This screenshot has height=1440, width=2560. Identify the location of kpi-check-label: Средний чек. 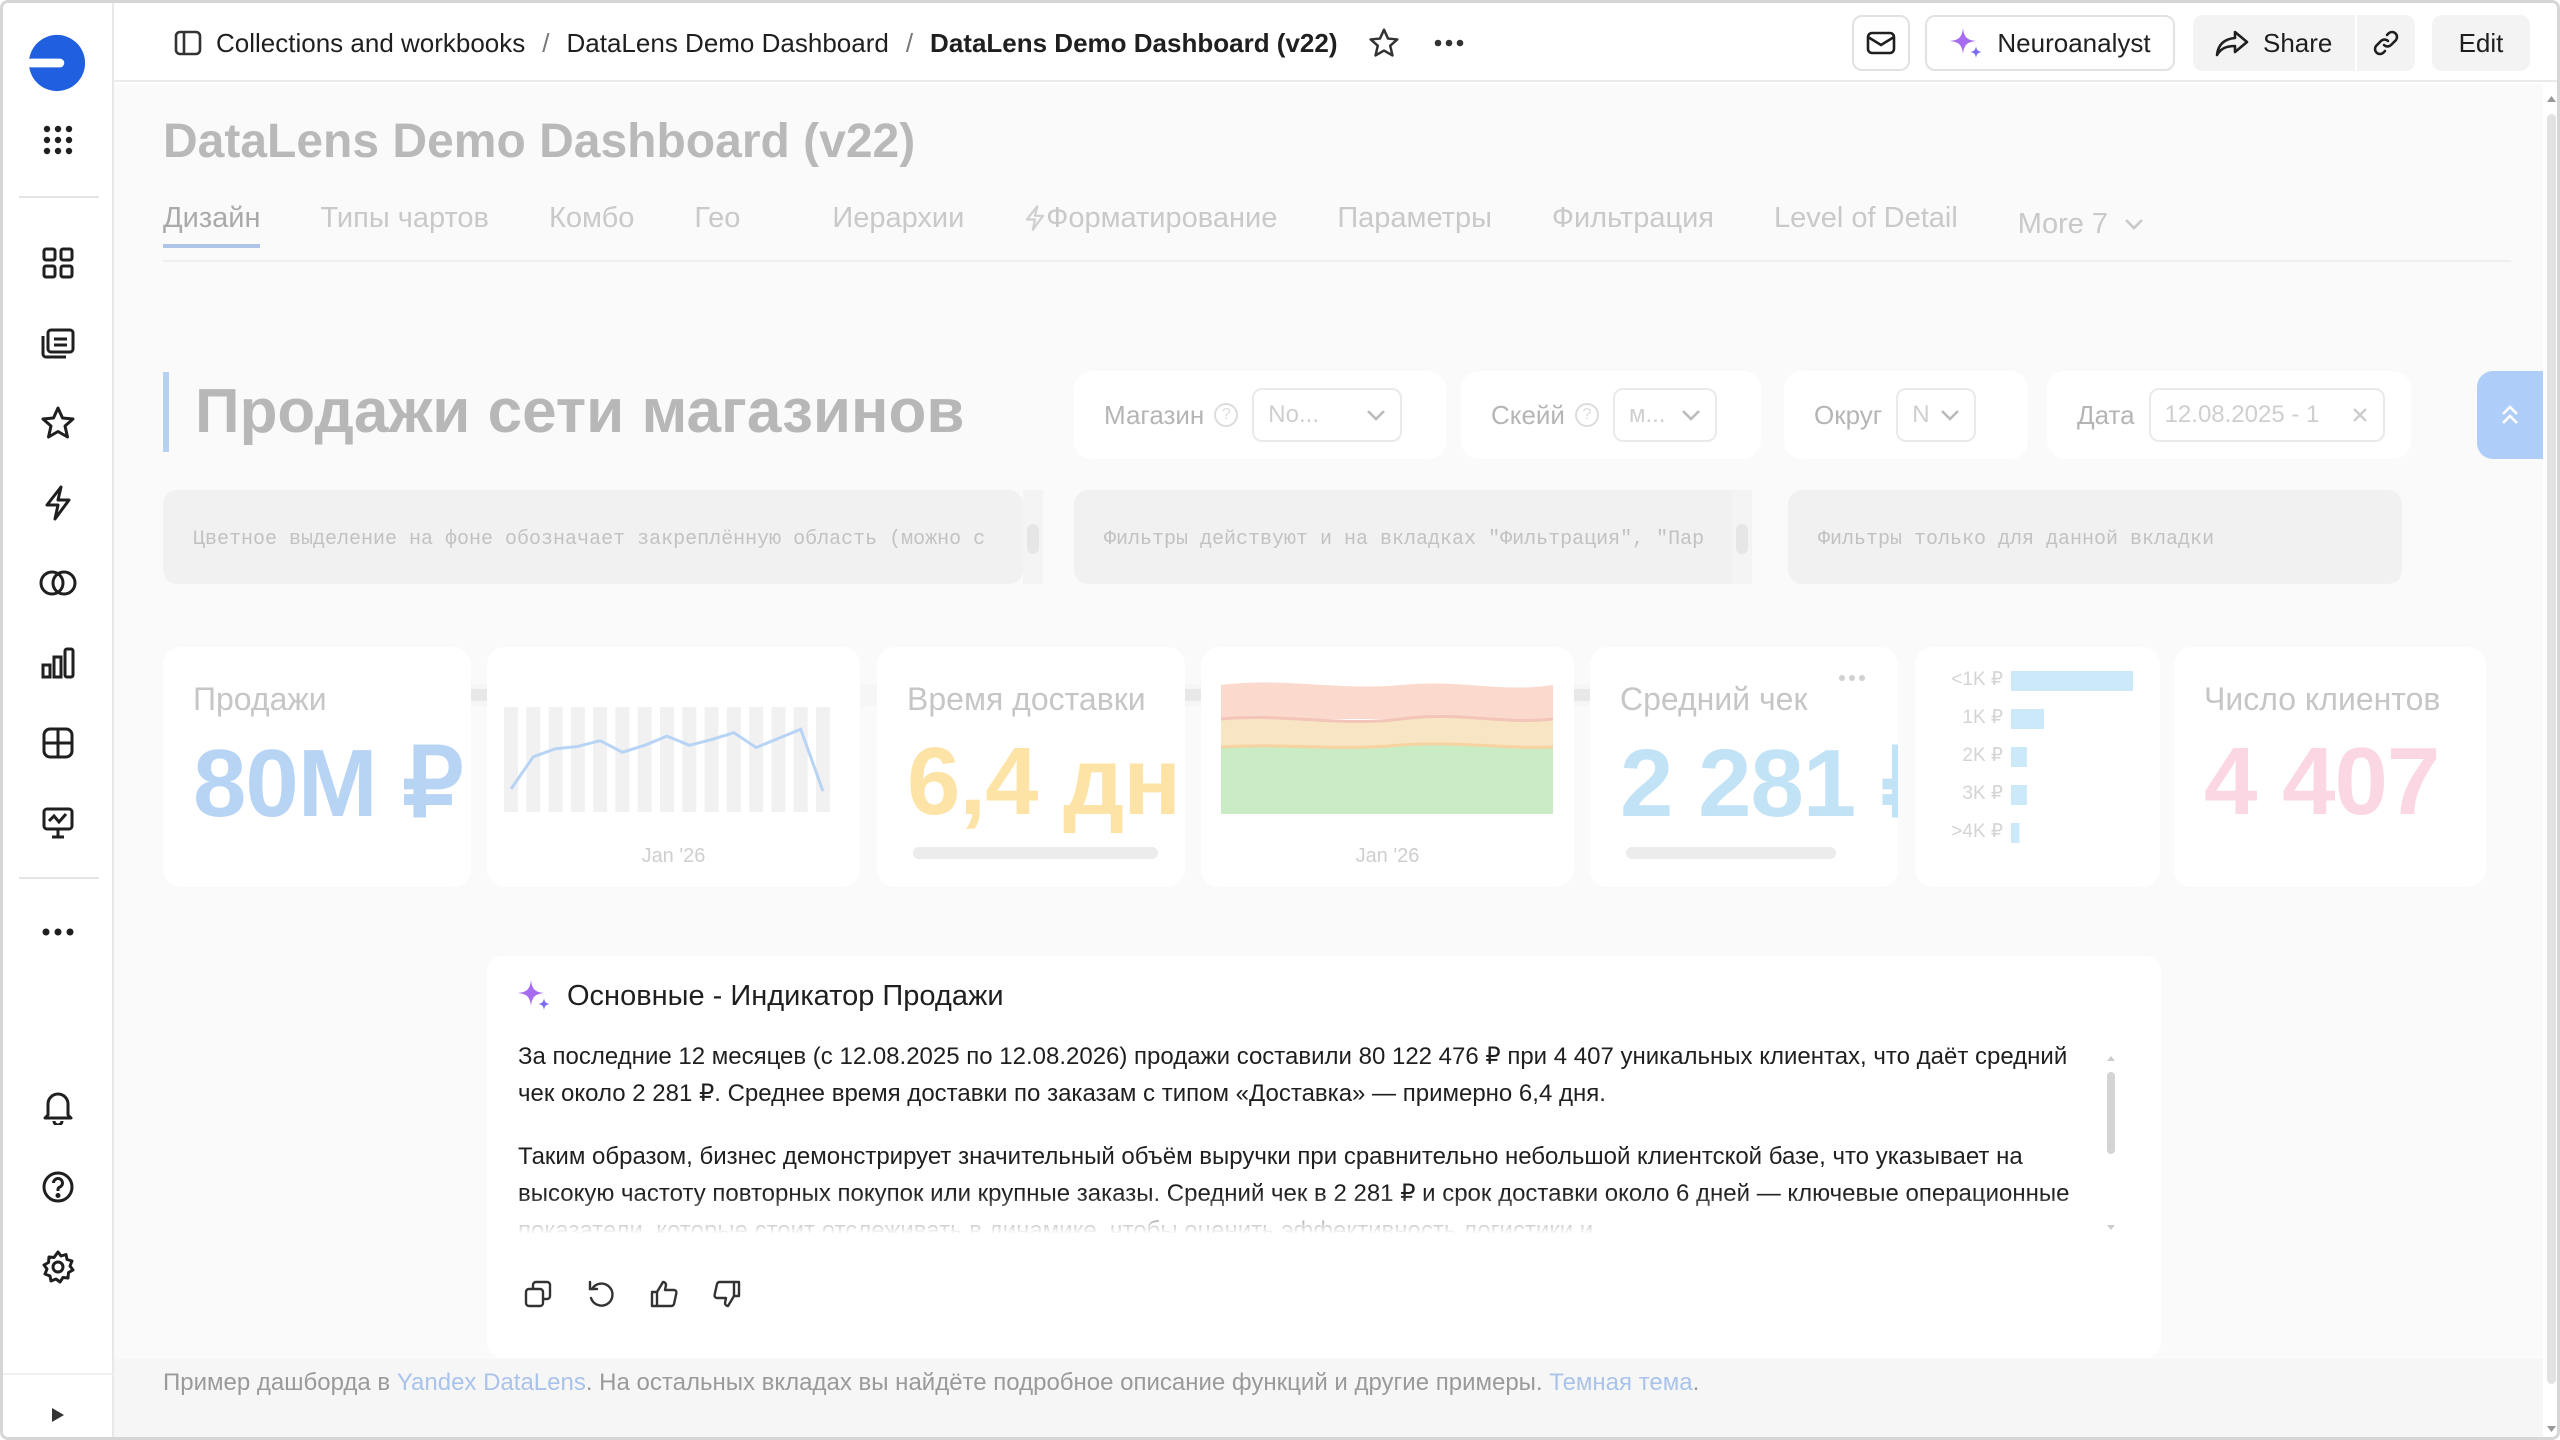
(1714, 699).